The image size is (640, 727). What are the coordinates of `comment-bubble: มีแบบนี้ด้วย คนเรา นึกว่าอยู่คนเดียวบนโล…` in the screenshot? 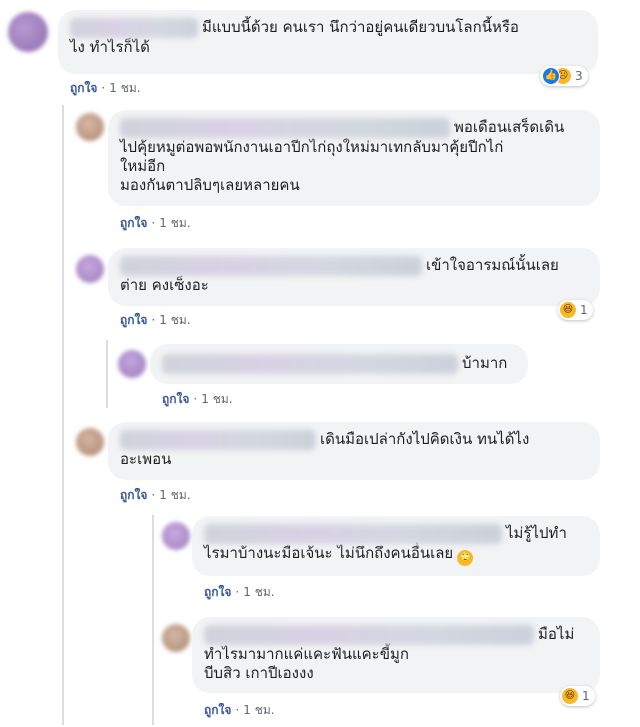 It's located at (328, 42).